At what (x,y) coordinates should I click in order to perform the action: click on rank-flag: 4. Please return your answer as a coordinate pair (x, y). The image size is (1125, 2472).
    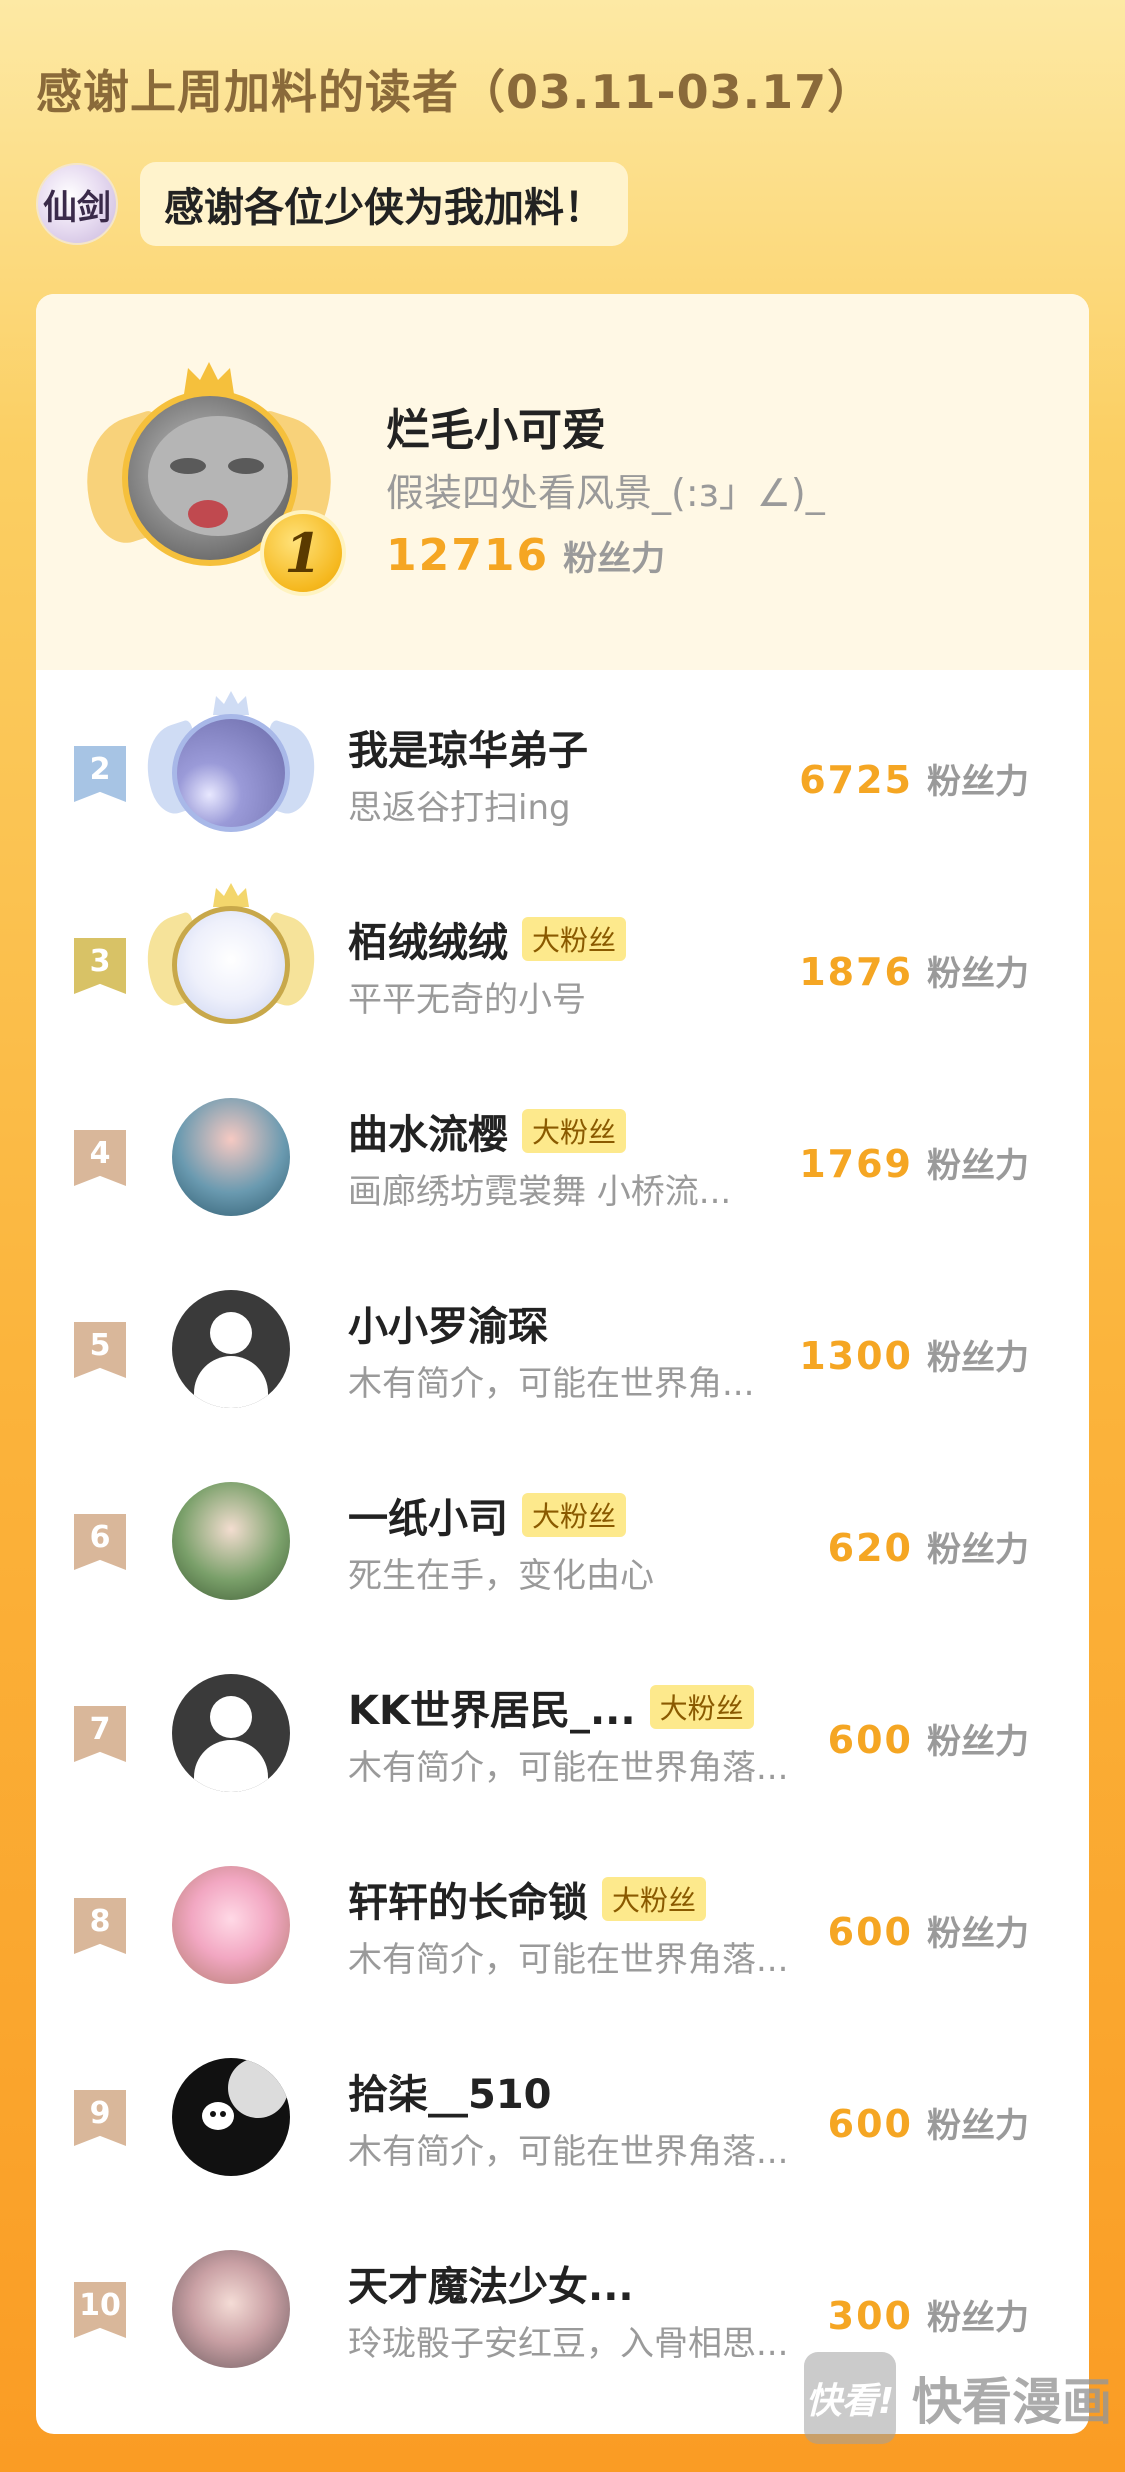
    Looking at the image, I should click on (100, 1158).